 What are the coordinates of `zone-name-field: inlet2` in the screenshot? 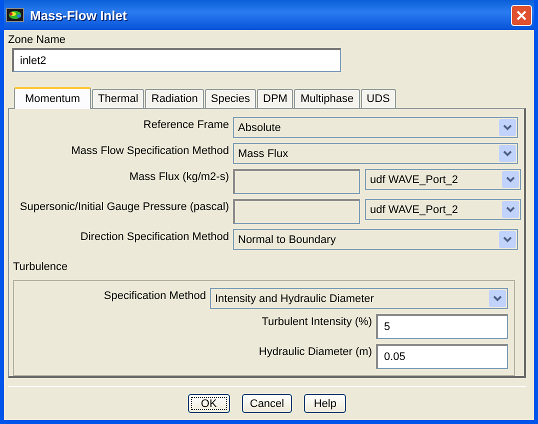 It's located at (176, 60).